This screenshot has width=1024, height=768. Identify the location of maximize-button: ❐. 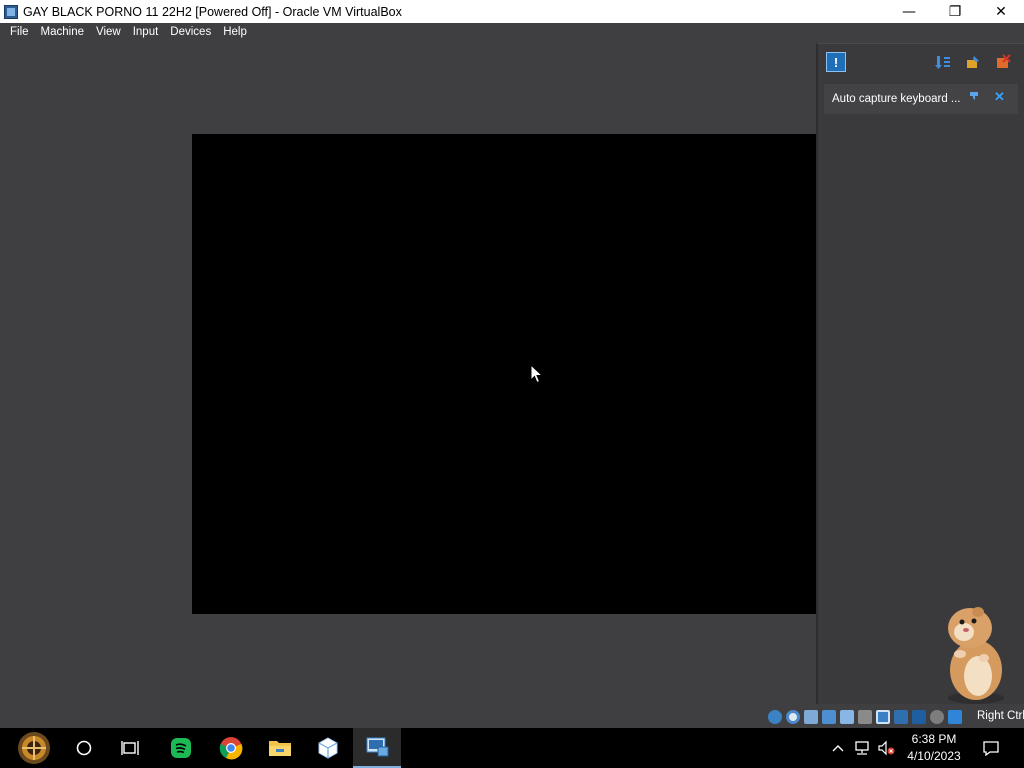
(955, 11).